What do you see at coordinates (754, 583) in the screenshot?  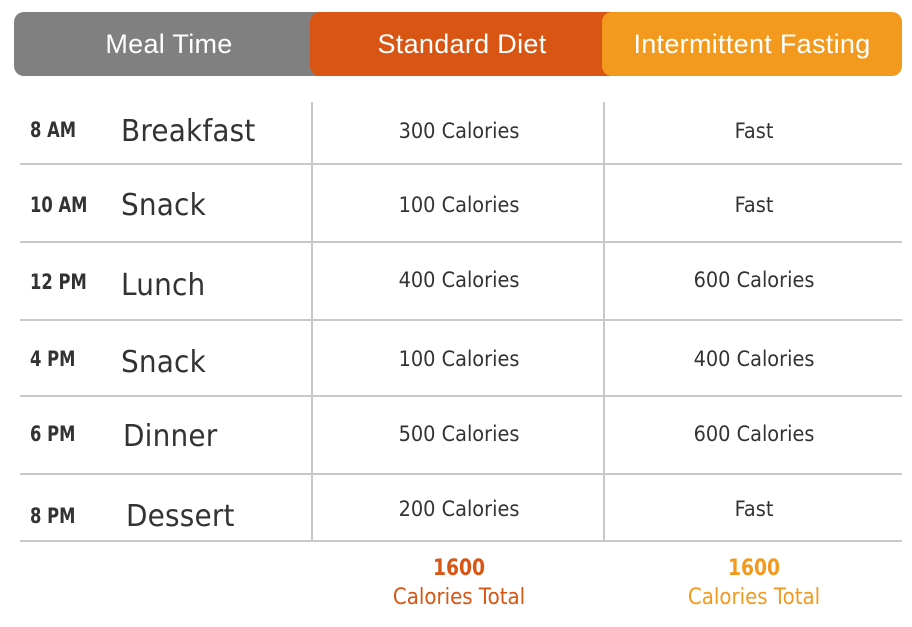 I see `intermittent-fasting-total: 1600 Calories Total` at bounding box center [754, 583].